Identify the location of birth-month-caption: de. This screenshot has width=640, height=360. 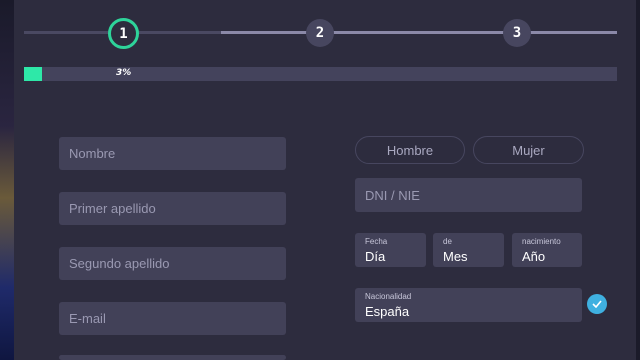
(447, 241).